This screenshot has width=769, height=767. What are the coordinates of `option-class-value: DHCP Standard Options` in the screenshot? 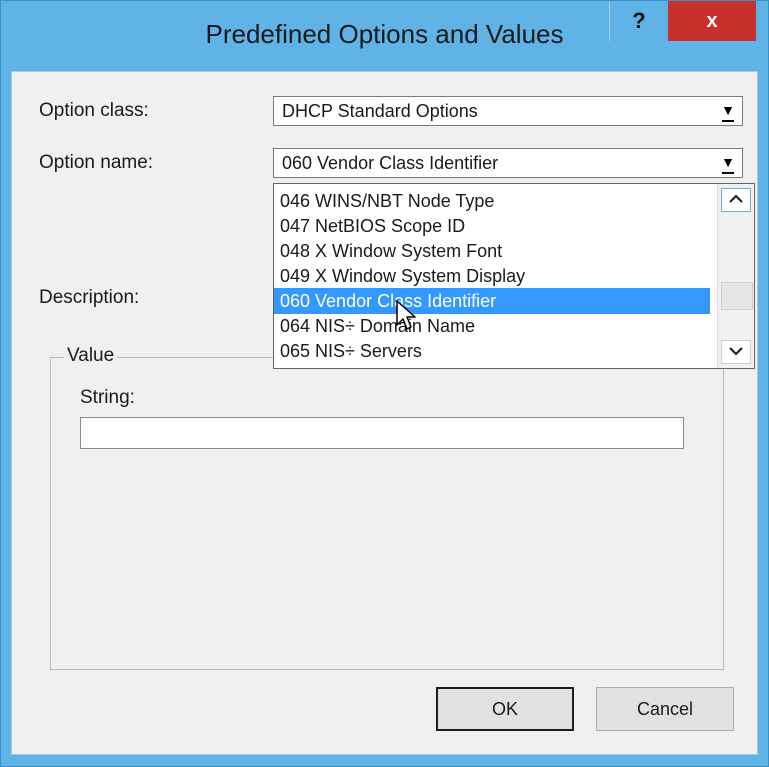 It's located at (380, 111).